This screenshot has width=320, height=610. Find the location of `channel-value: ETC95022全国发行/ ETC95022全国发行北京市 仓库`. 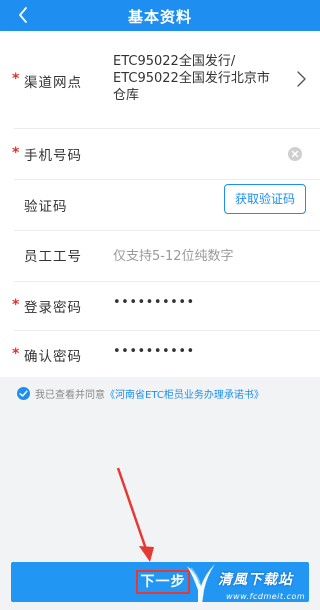

channel-value: ETC95022全国发行/ ETC95022全国发行北京市 仓库 is located at coordinates (202, 78).